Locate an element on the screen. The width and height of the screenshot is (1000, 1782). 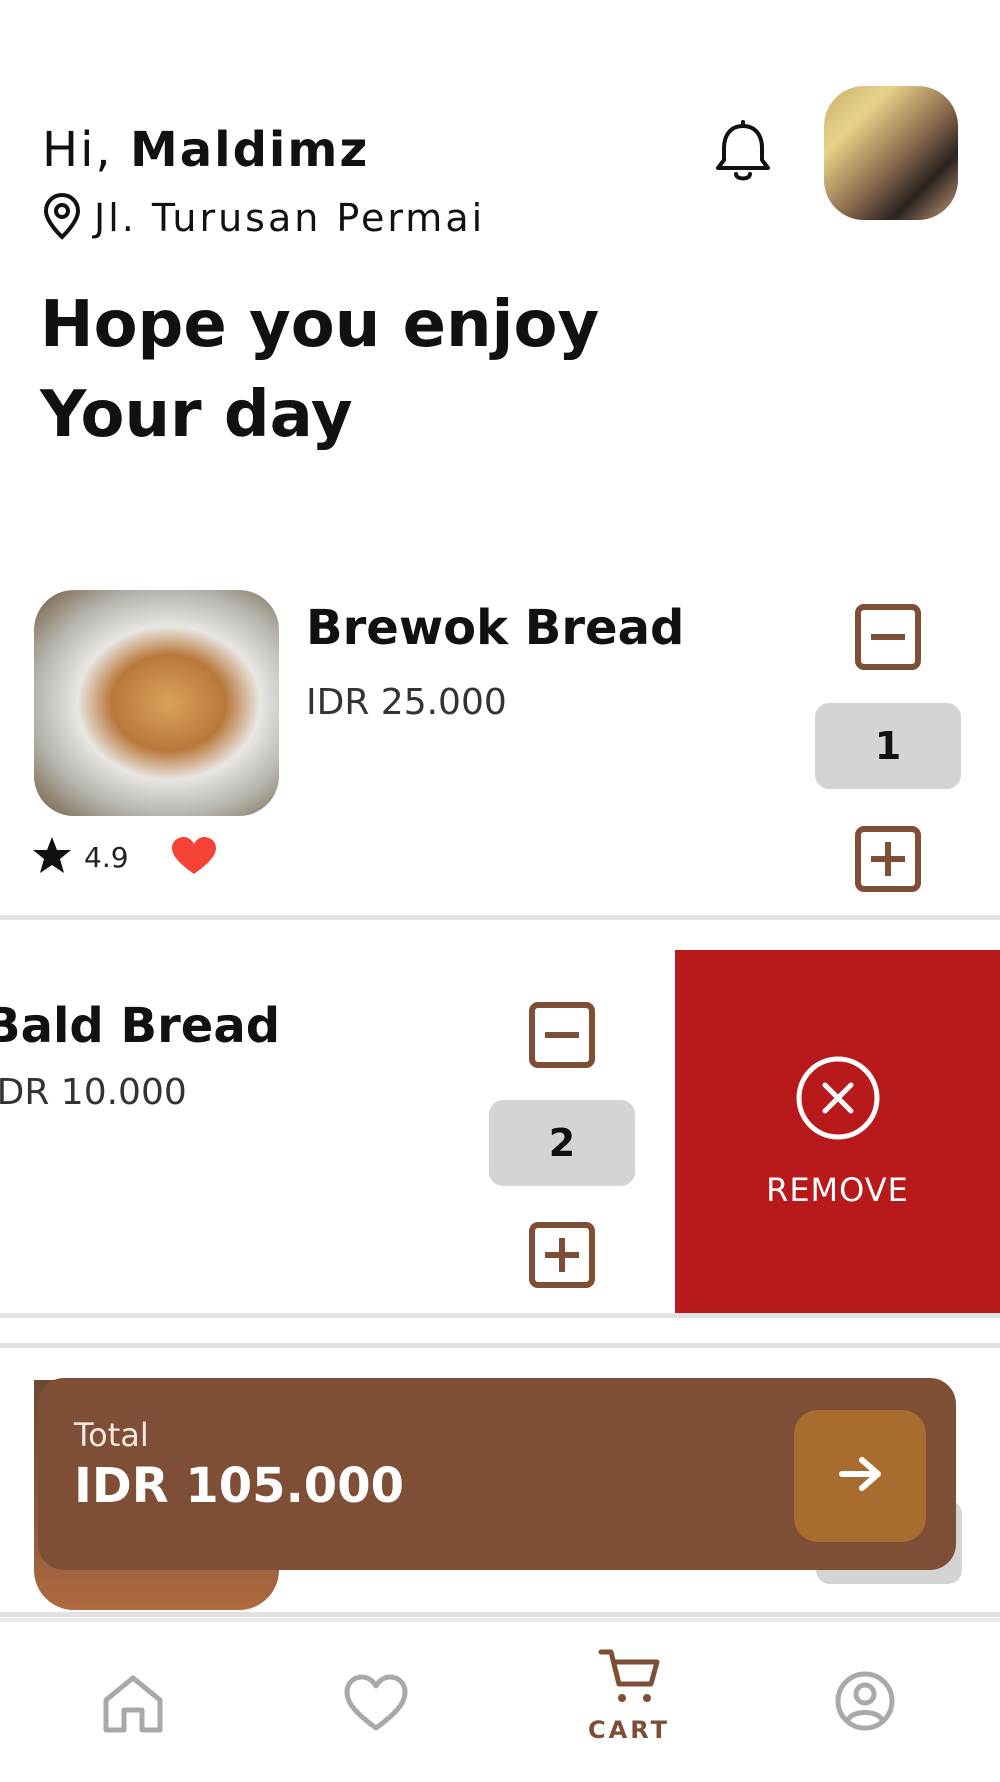
greeting: Hi, Maldimz is located at coordinates (205, 150).